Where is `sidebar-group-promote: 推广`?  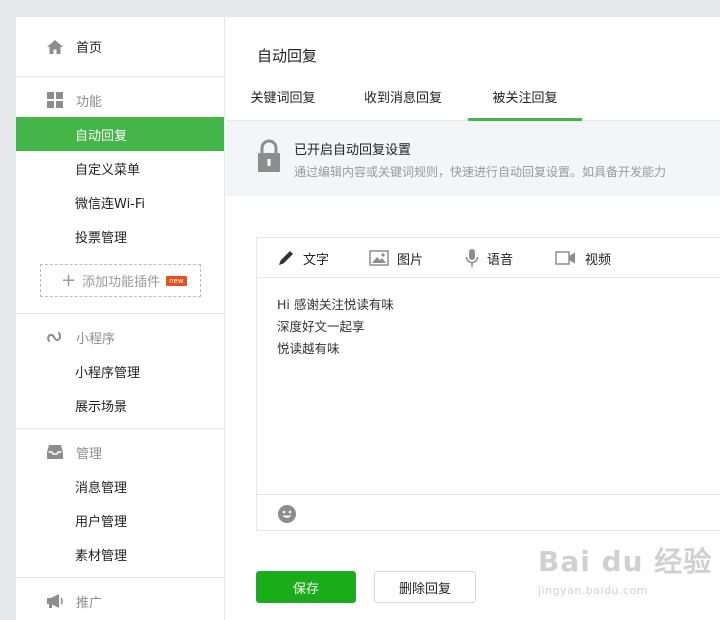 sidebar-group-promote: 推广 is located at coordinates (120, 601).